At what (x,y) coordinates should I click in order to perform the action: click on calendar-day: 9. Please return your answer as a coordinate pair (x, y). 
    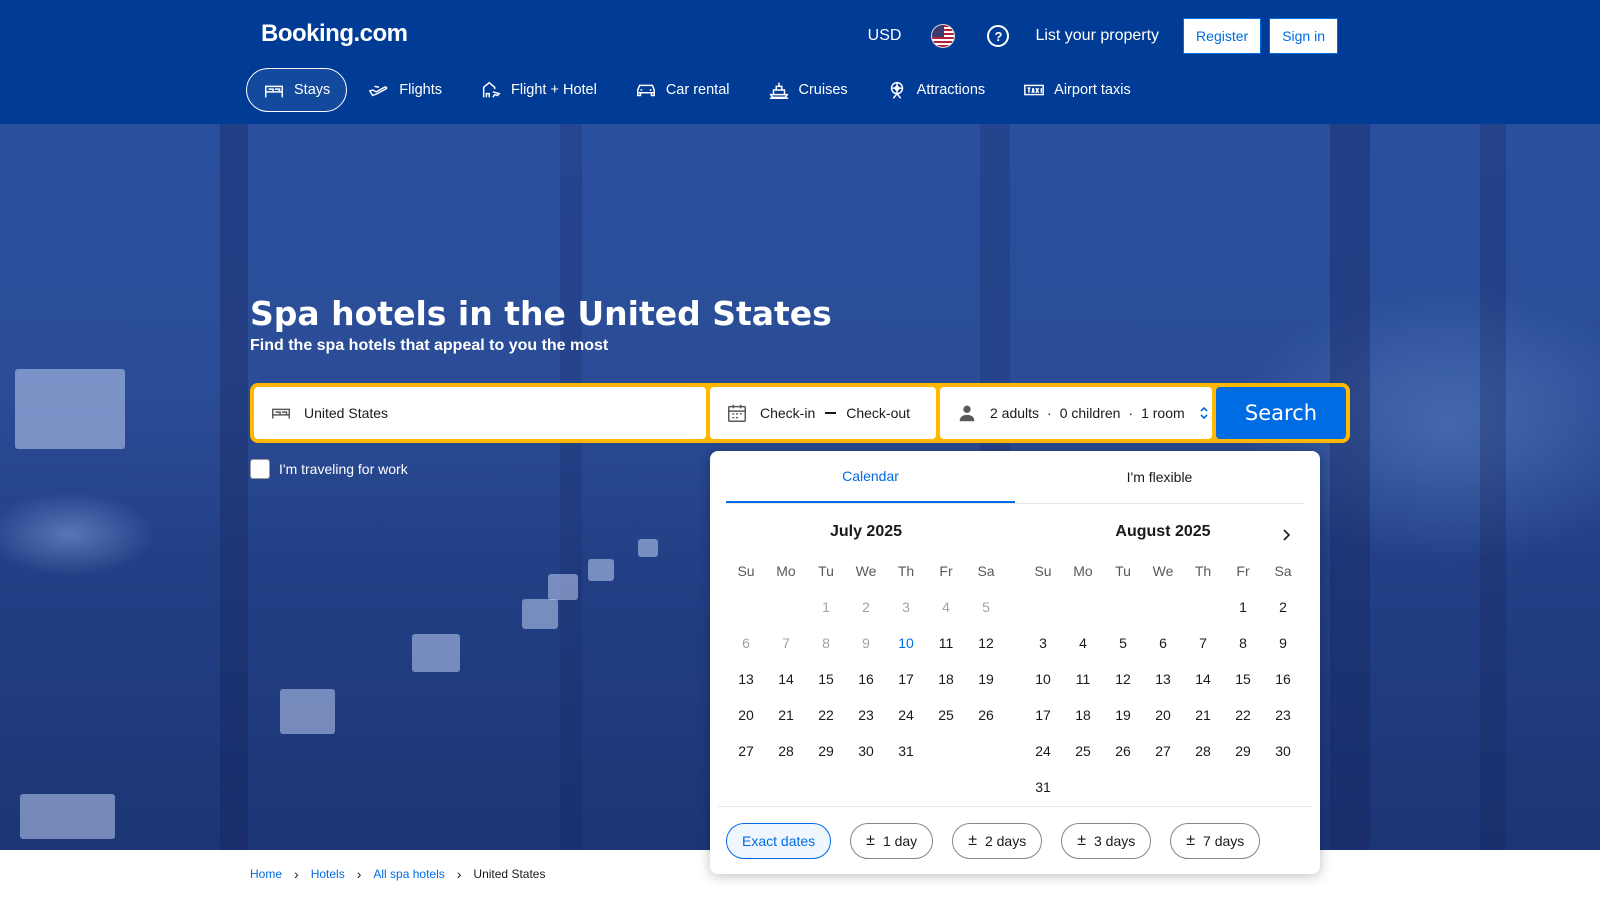
    Looking at the image, I should click on (1283, 643).